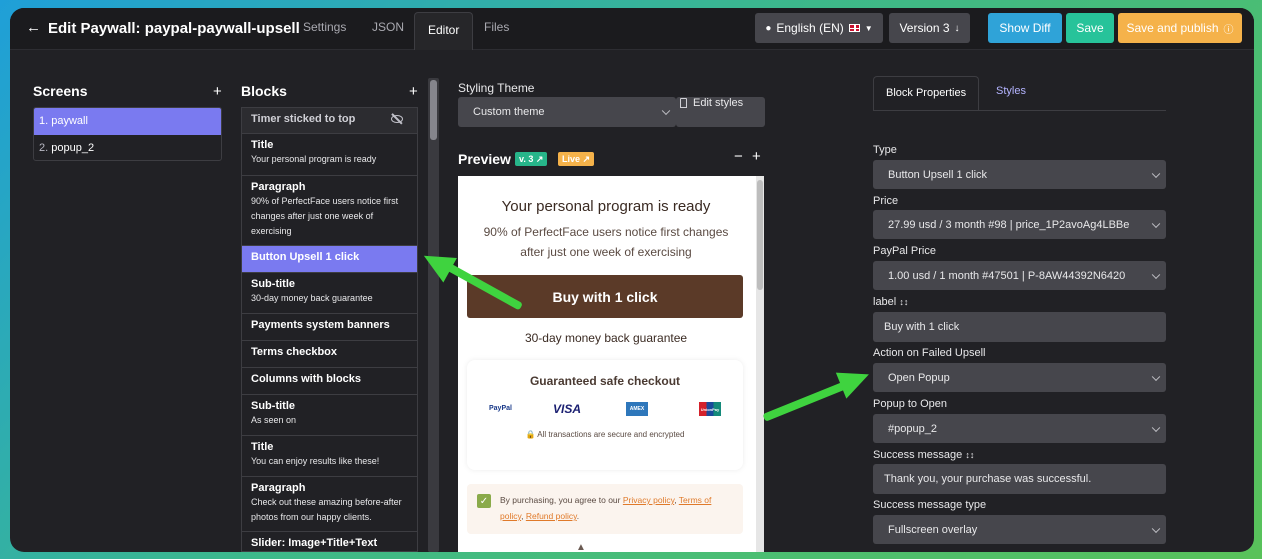 The image size is (1262, 559). What do you see at coordinates (174, 28) in the screenshot?
I see `page-title: Edit Paywall: paypal-paywall-upsell` at bounding box center [174, 28].